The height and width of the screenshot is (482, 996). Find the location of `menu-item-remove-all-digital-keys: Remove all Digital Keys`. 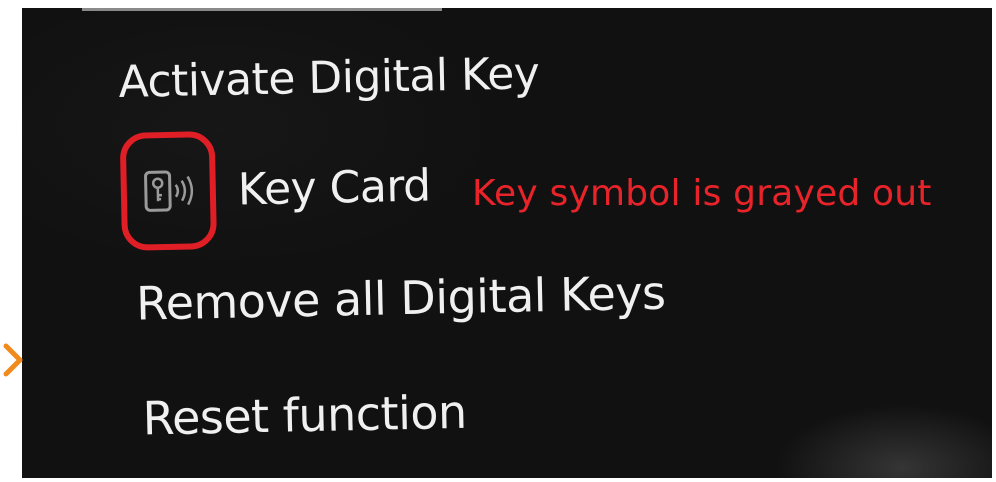

menu-item-remove-all-digital-keys: Remove all Digital Keys is located at coordinates (401, 298).